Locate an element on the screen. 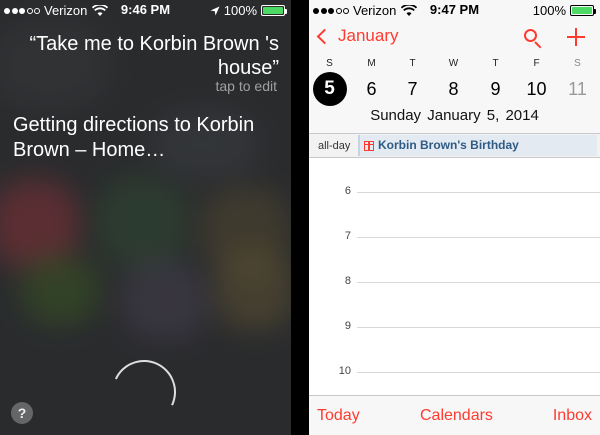 This screenshot has width=600, height=435. all-day-event: Korbin Brown's Birthday is located at coordinates (477, 145).